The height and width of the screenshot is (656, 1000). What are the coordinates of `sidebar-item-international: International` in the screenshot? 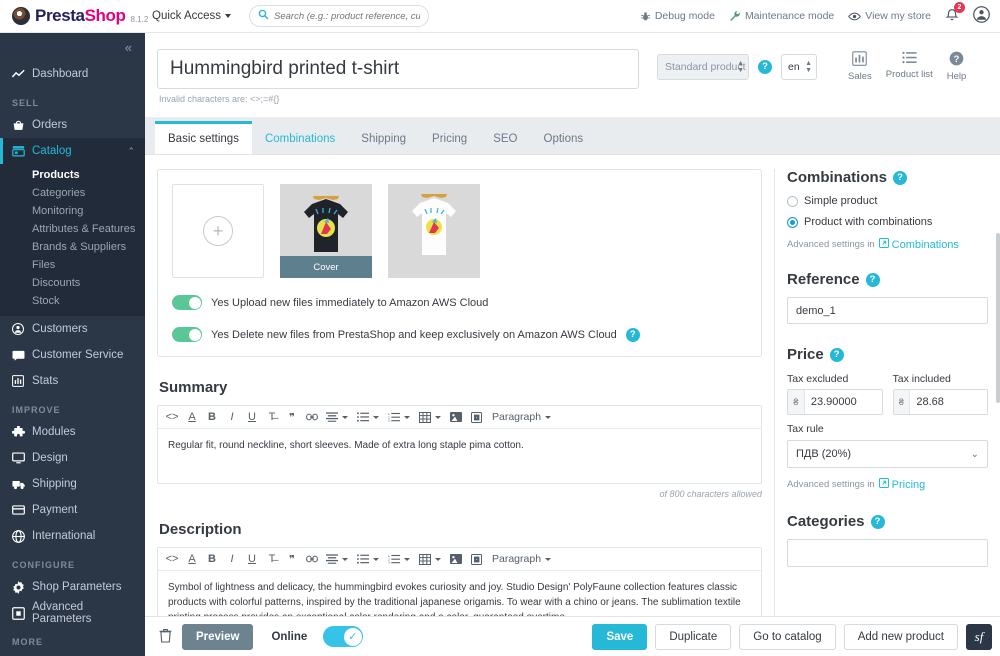 It's located at (72, 536).